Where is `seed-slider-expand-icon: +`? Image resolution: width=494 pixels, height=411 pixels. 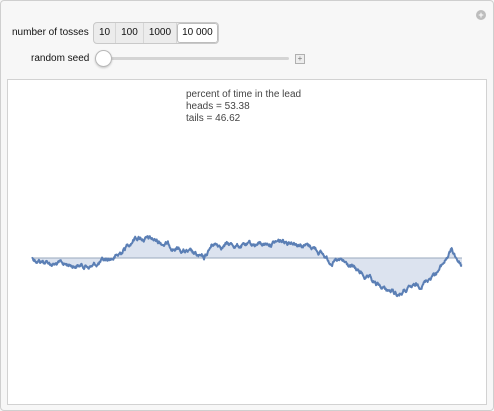
seed-slider-expand-icon: + is located at coordinates (300, 59).